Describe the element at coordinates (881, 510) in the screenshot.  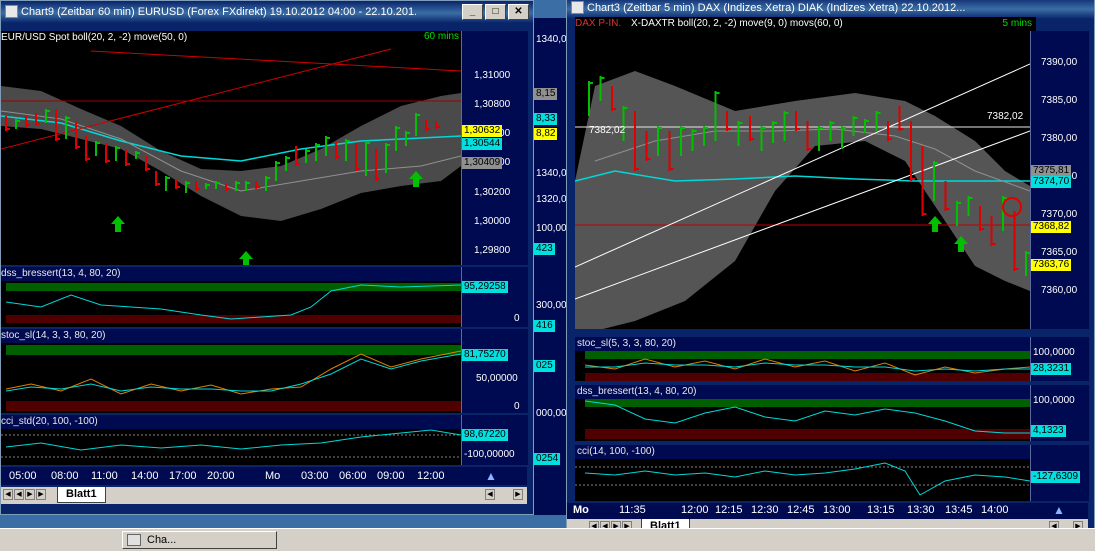
I see `time-tick: 13:15` at that location.